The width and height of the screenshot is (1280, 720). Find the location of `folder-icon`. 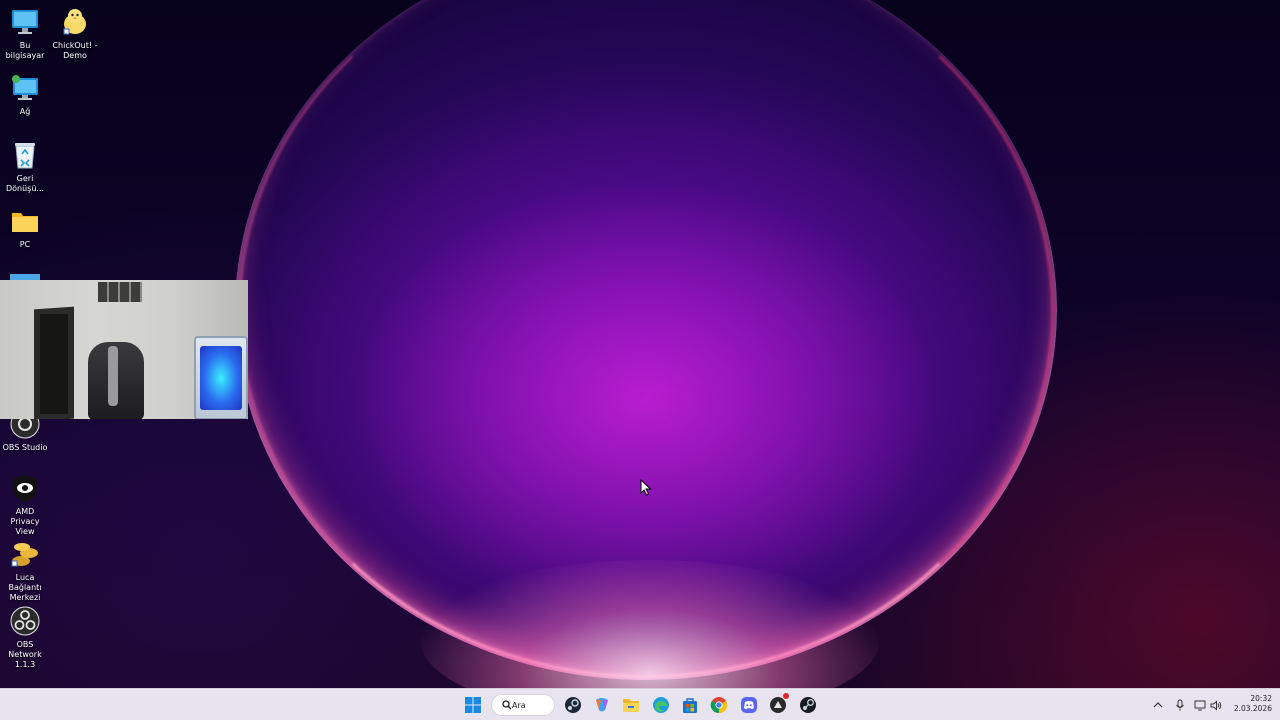

folder-icon is located at coordinates (25, 221).